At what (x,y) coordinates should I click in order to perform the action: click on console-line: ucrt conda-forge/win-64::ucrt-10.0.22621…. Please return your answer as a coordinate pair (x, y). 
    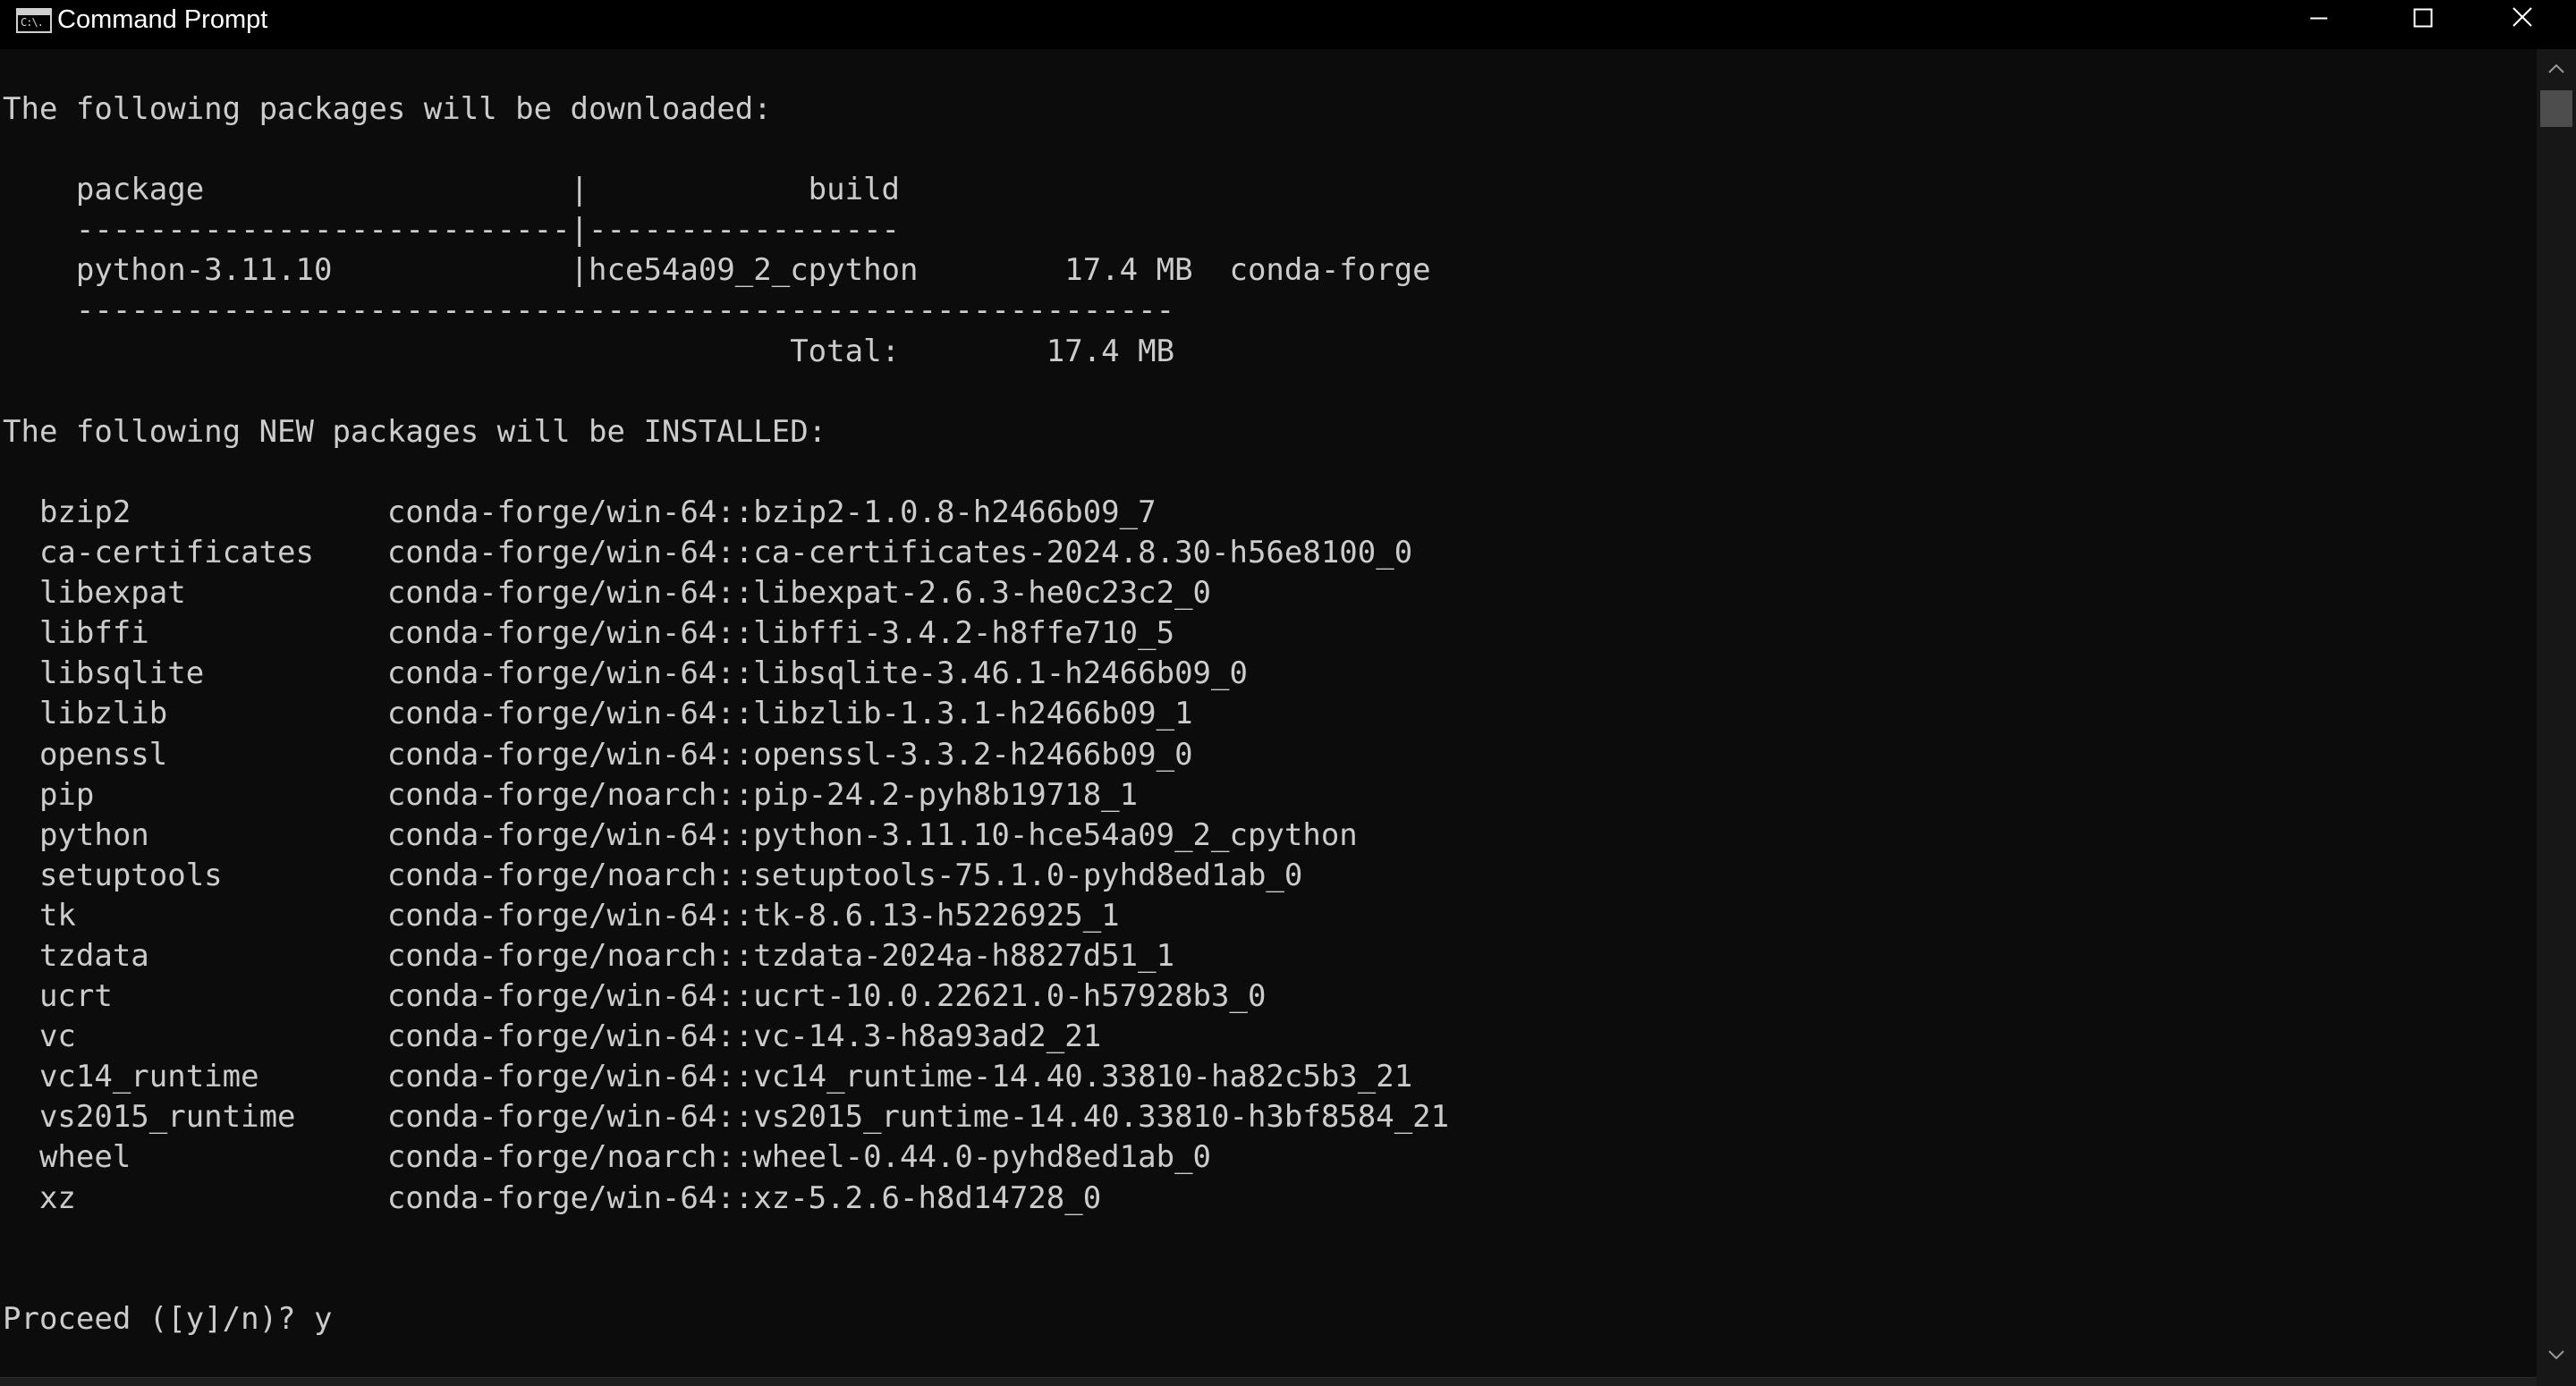
    Looking at the image, I should click on (635, 997).